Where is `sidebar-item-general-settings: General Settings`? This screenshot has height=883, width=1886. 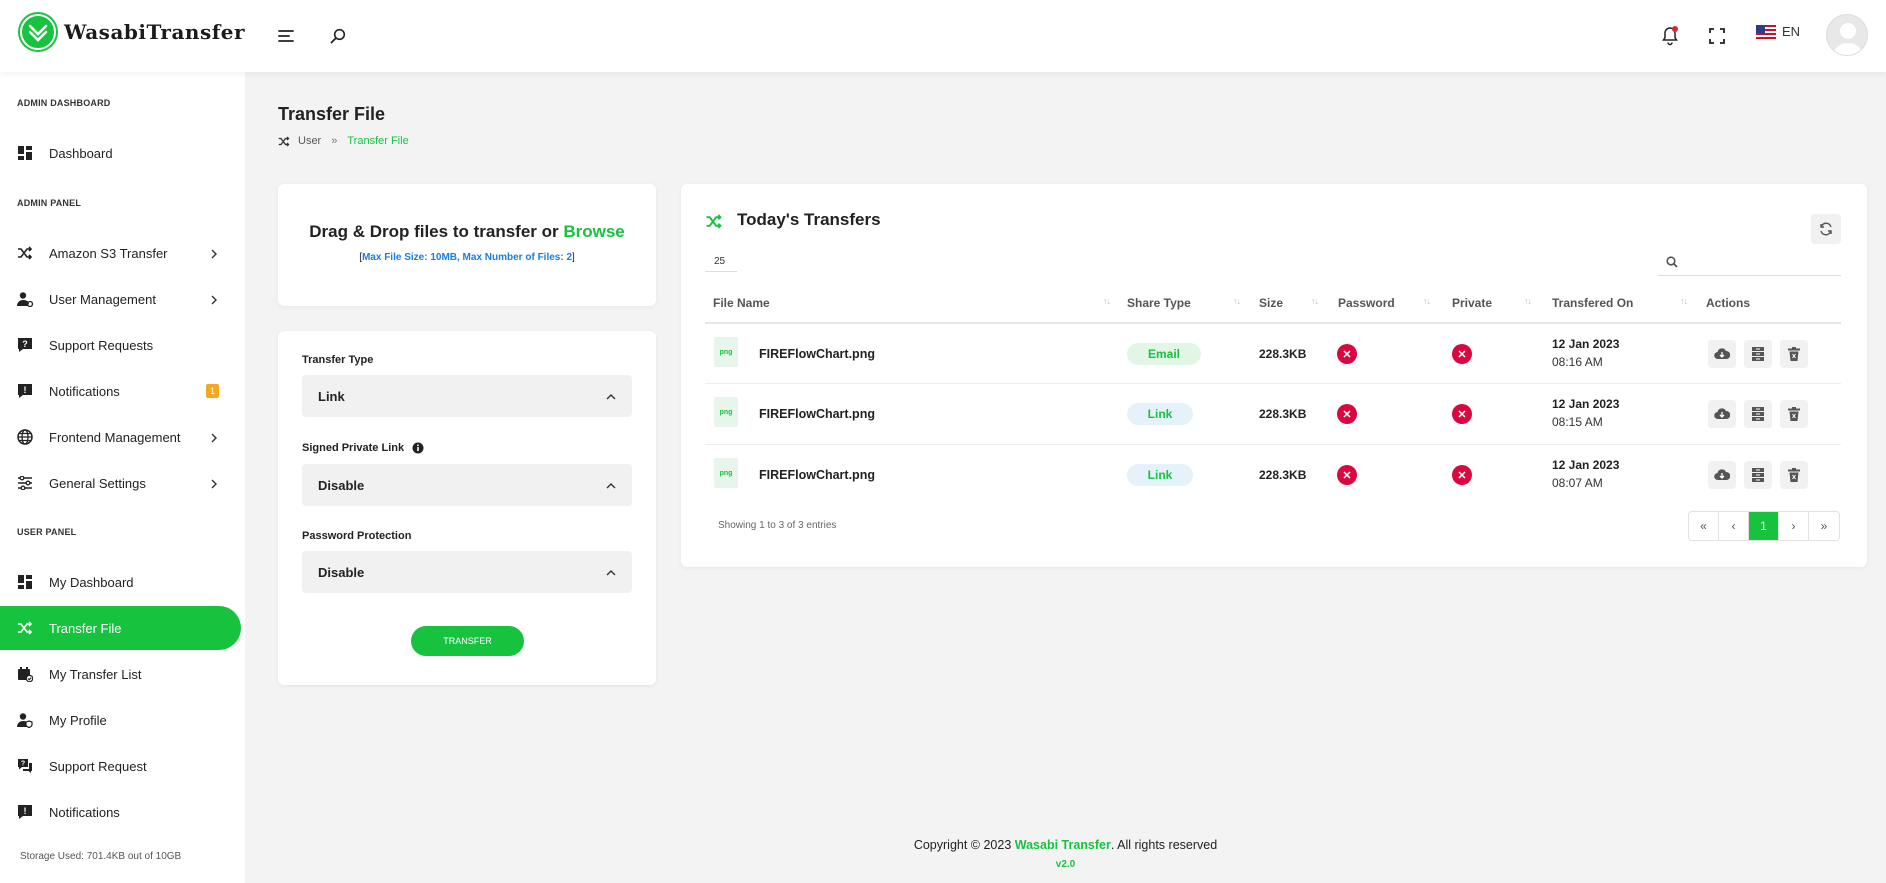 sidebar-item-general-settings: General Settings is located at coordinates (120, 483).